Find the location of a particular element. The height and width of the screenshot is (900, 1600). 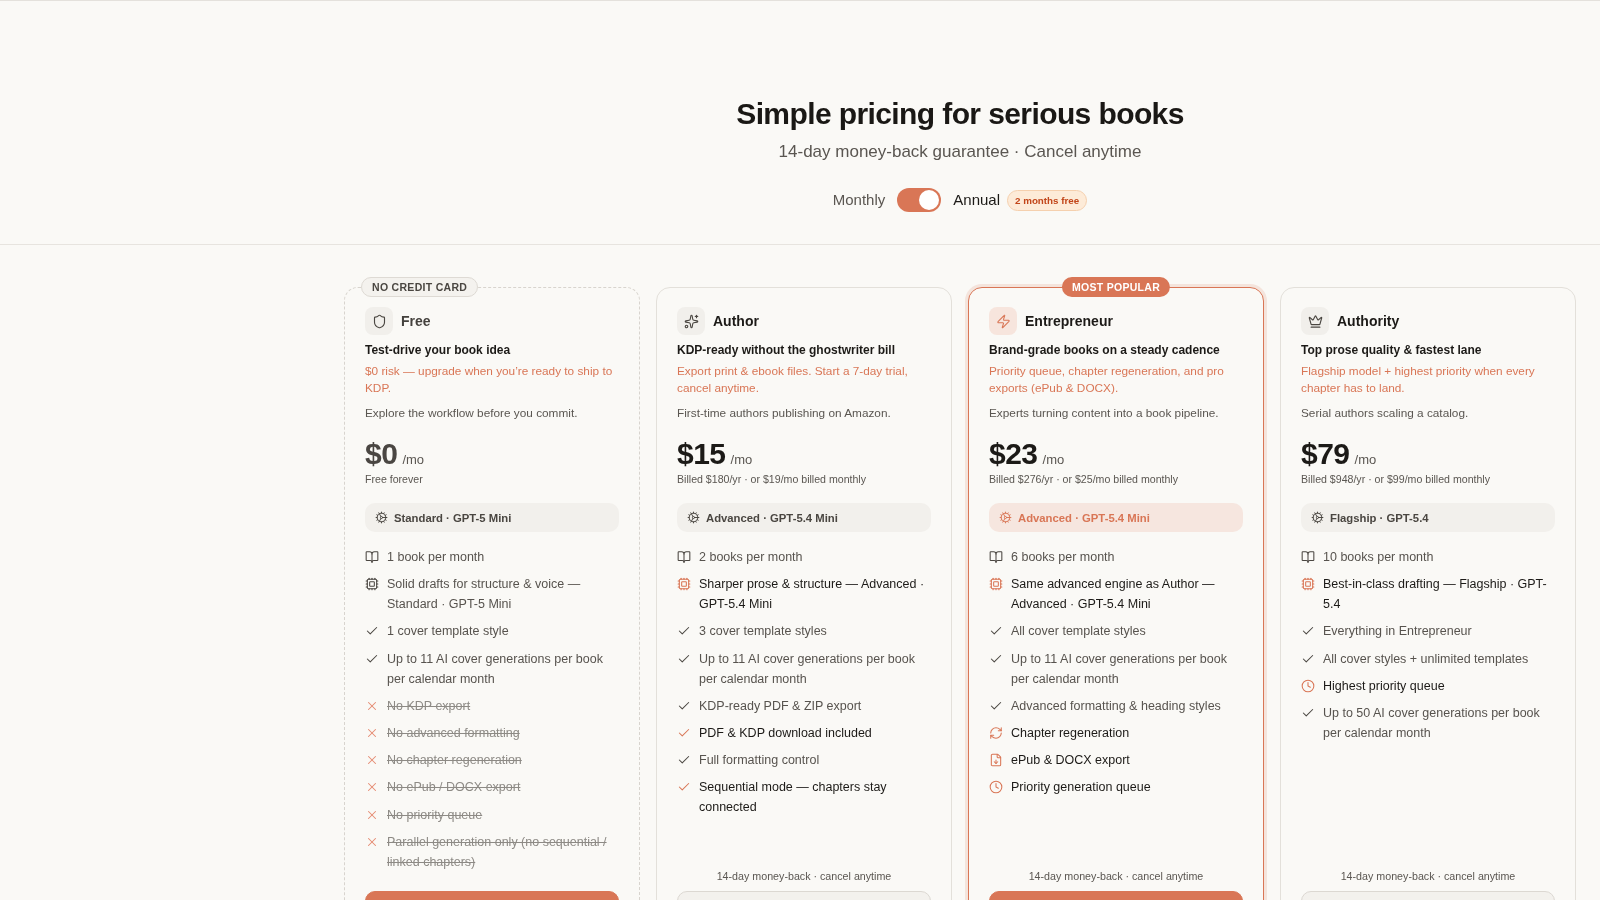

model-name: Standard · GPT-5 Mini is located at coordinates (453, 517).